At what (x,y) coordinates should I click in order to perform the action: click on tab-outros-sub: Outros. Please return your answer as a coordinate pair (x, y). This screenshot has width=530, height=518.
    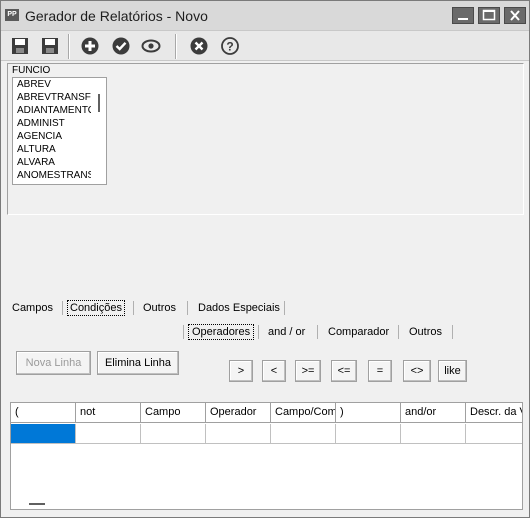
    Looking at the image, I should click on (425, 332).